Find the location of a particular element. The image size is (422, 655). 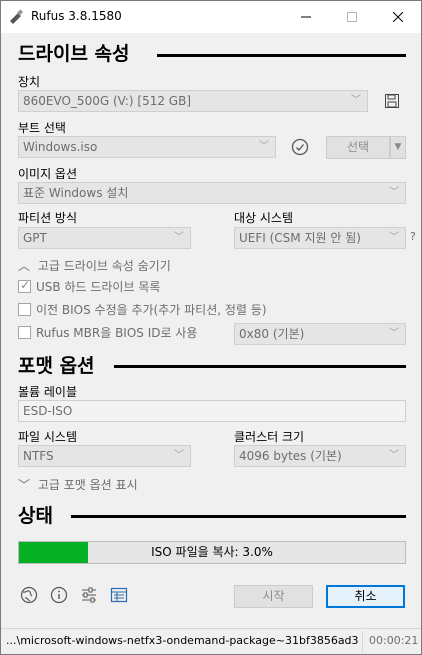

progress-text: ISO 파일을 복사: 3.0% is located at coordinates (212, 552).